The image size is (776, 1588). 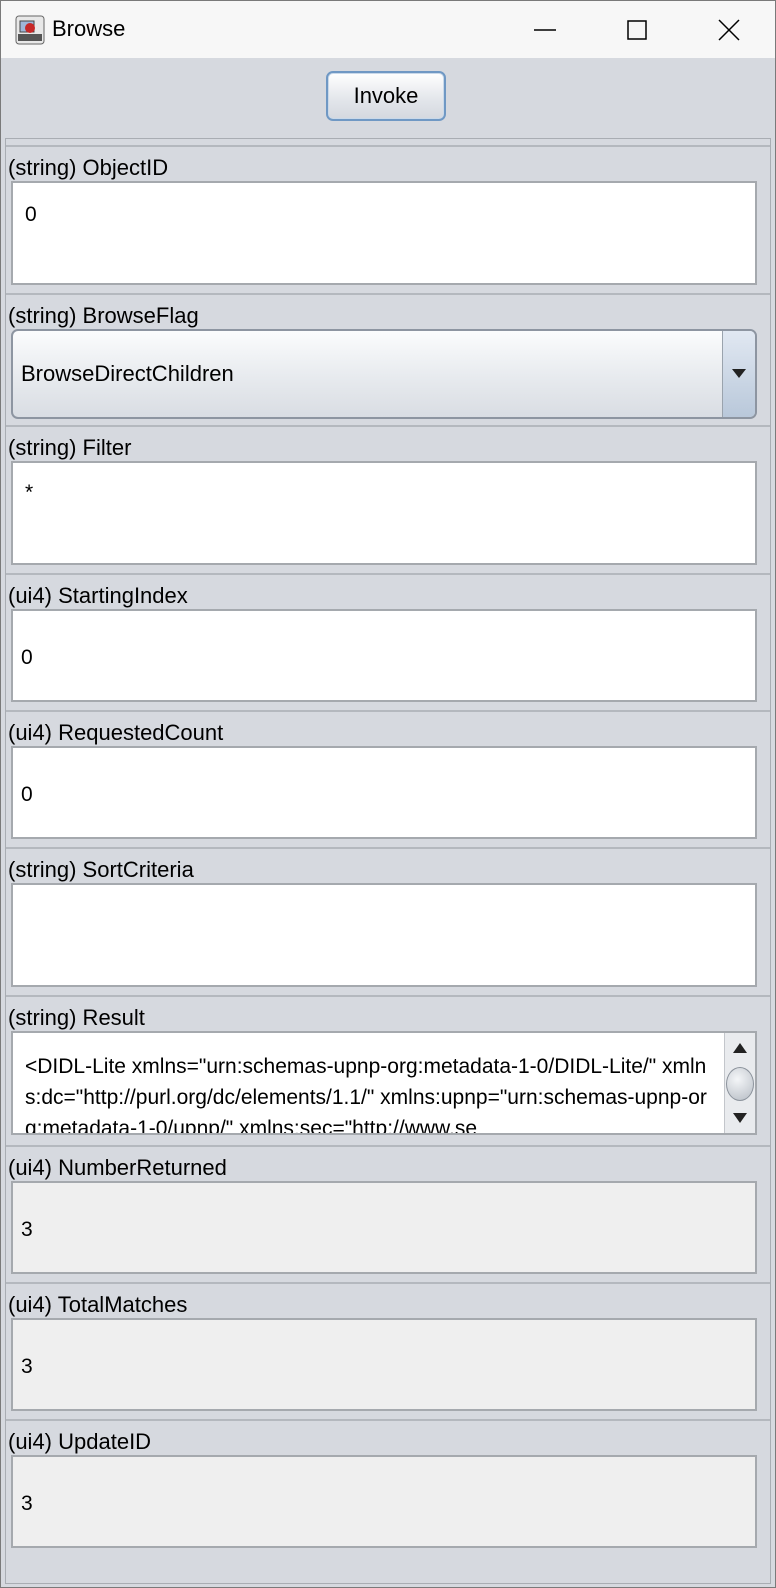 I want to click on field-label: (ui4) StartingIndex, so click(x=98, y=595).